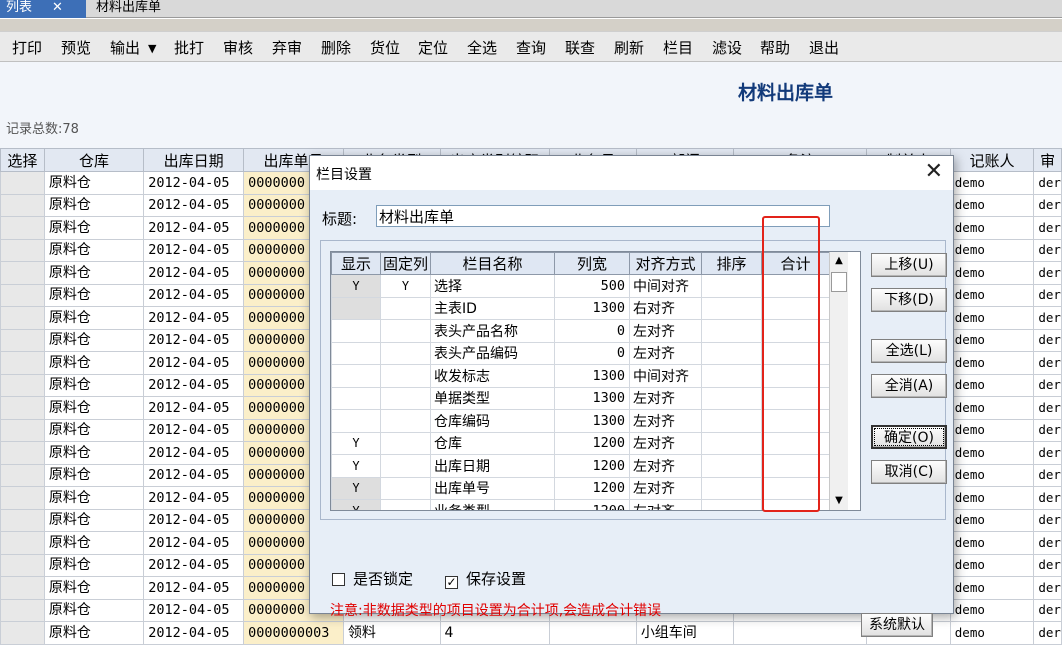 The width and height of the screenshot is (1062, 645). I want to click on column-list-row: 主表ID 1300 右对齐, so click(580, 308).